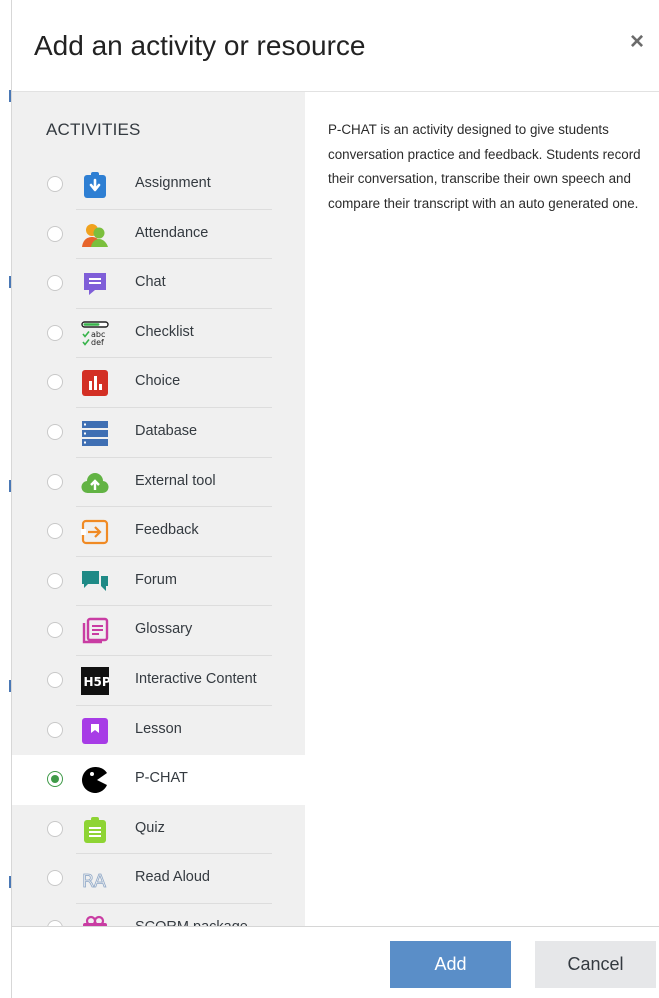  What do you see at coordinates (95, 334) in the screenshot?
I see `checklist-icon: abc def` at bounding box center [95, 334].